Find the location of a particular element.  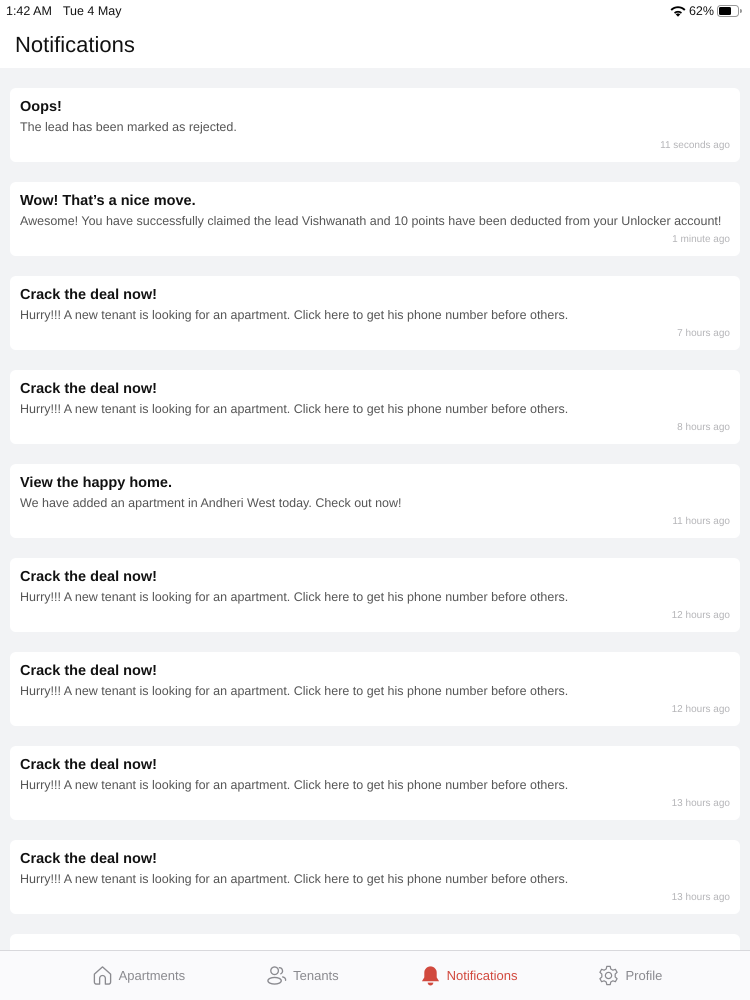

status-time: 1:42 AM is located at coordinates (29, 11).